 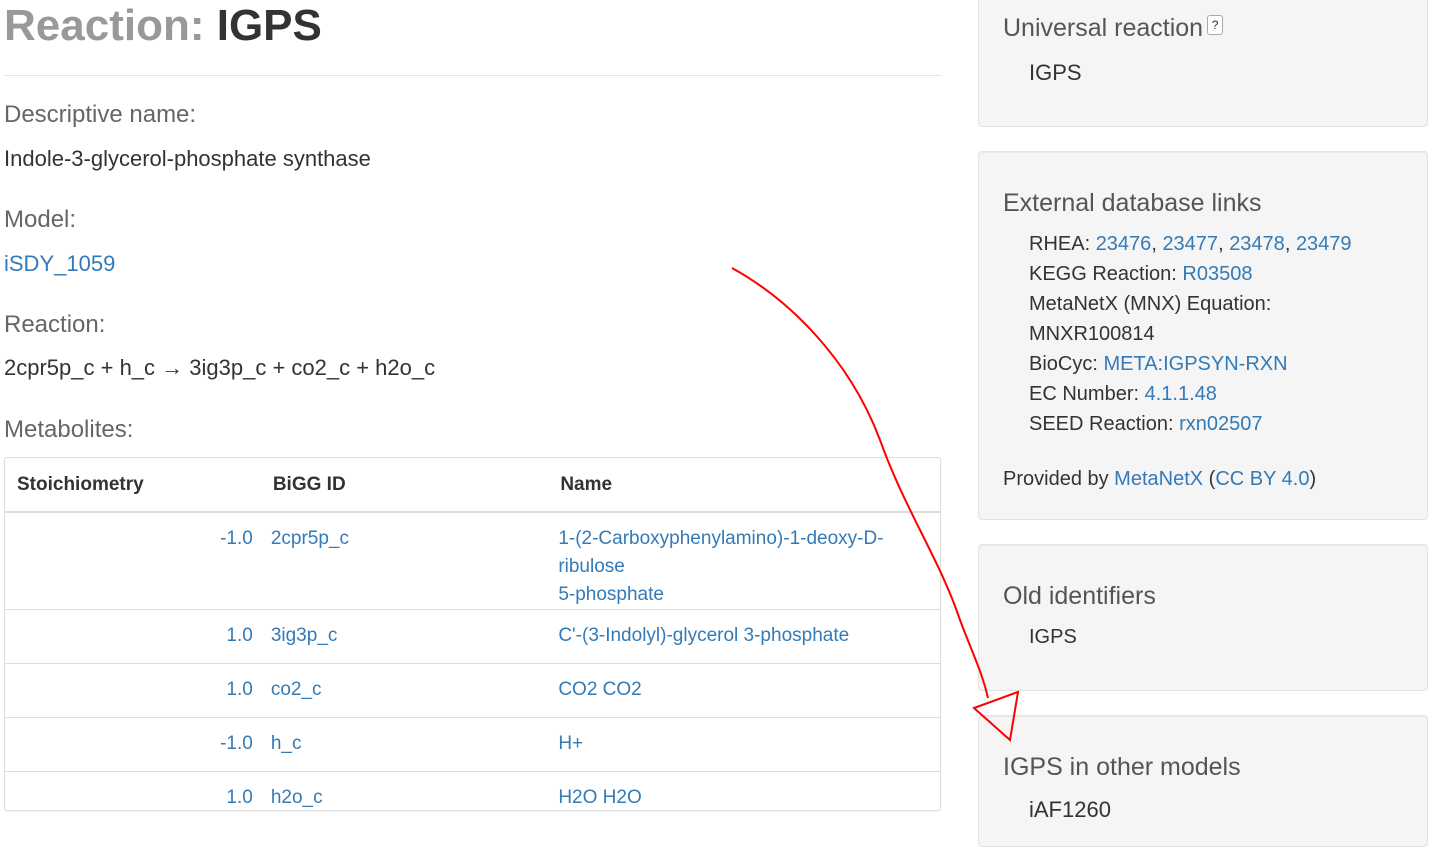 What do you see at coordinates (269, 25) in the screenshot?
I see `page-title-reaction-id: IGPS` at bounding box center [269, 25].